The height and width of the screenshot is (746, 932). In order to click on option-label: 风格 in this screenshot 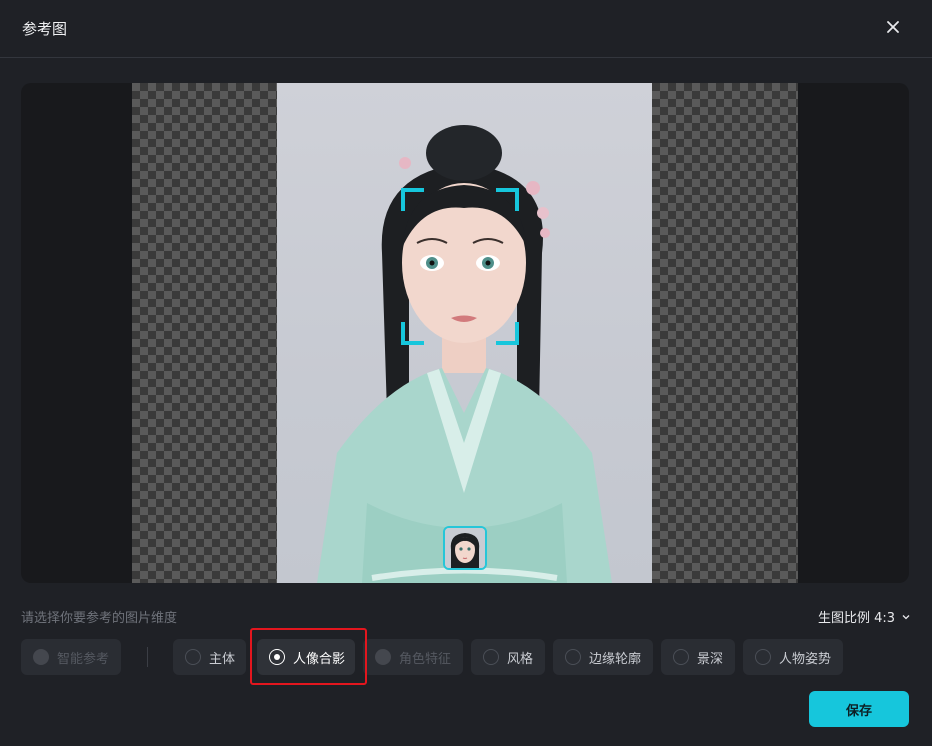, I will do `click(520, 659)`.